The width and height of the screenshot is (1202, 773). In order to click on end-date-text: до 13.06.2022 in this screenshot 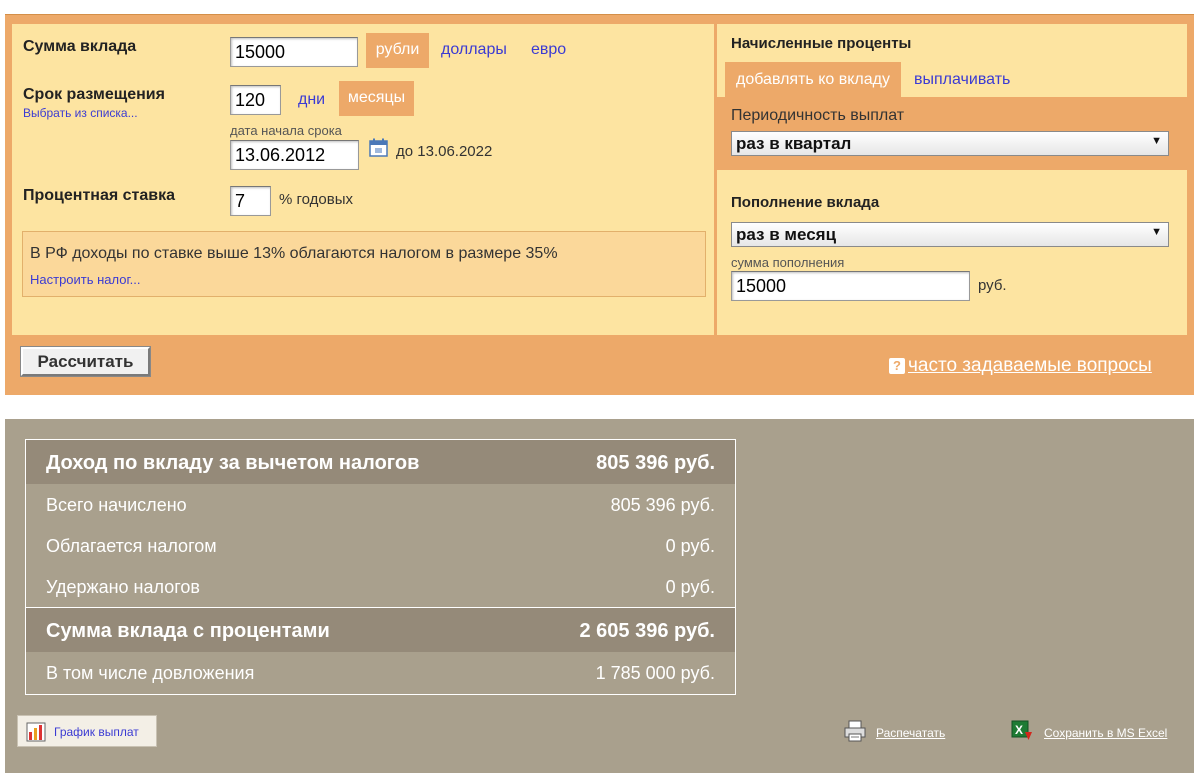, I will do `click(444, 151)`.